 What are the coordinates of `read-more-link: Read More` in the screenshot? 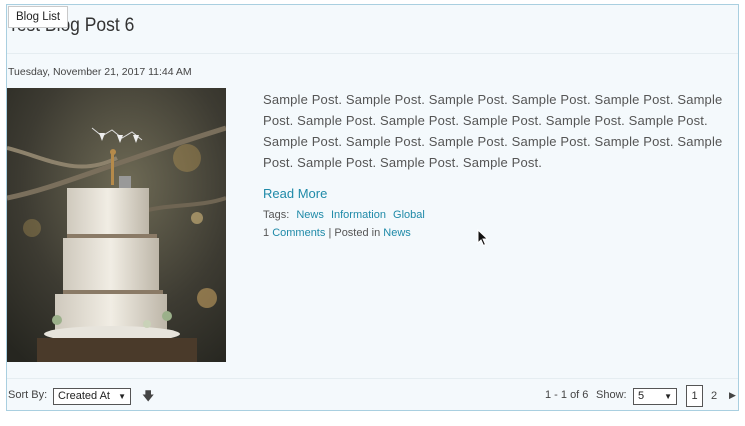 It's located at (295, 193).